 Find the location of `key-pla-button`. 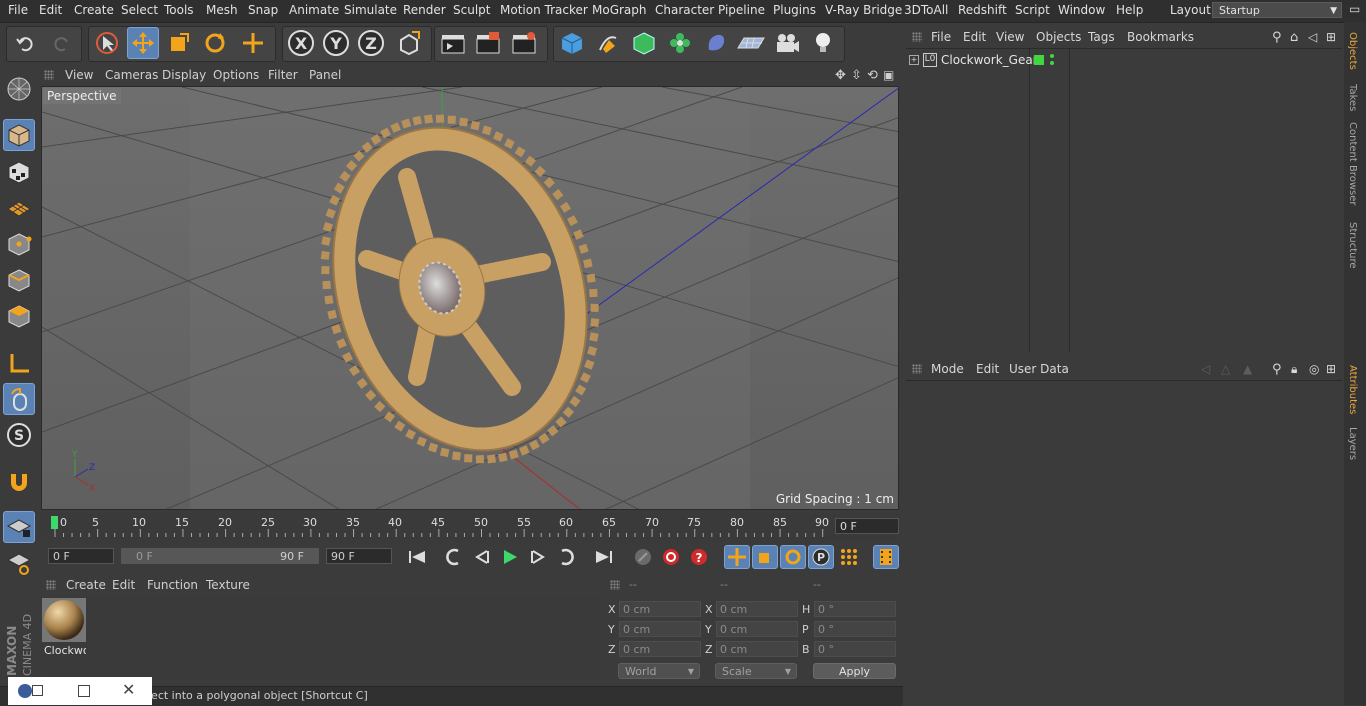

key-pla-button is located at coordinates (849, 557).